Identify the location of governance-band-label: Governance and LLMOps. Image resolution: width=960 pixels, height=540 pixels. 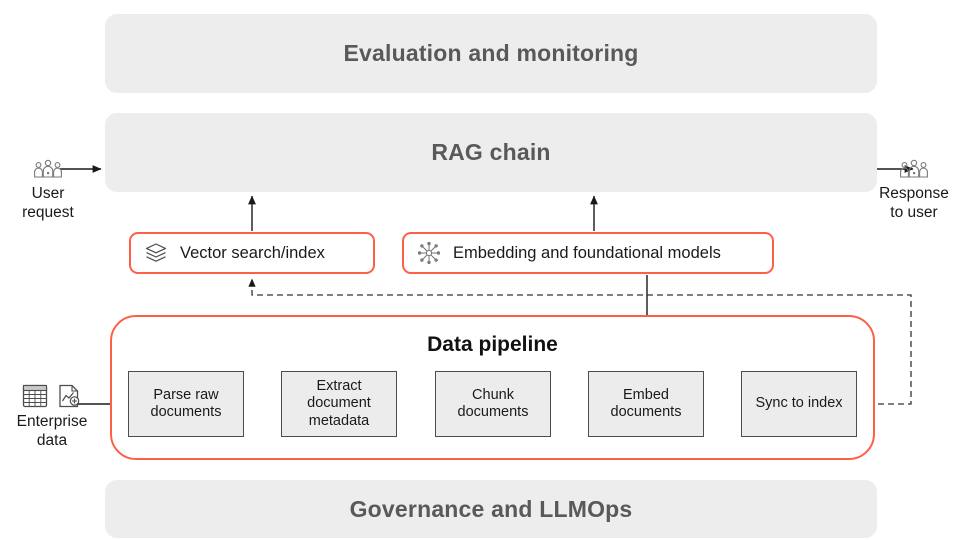
(491, 508).